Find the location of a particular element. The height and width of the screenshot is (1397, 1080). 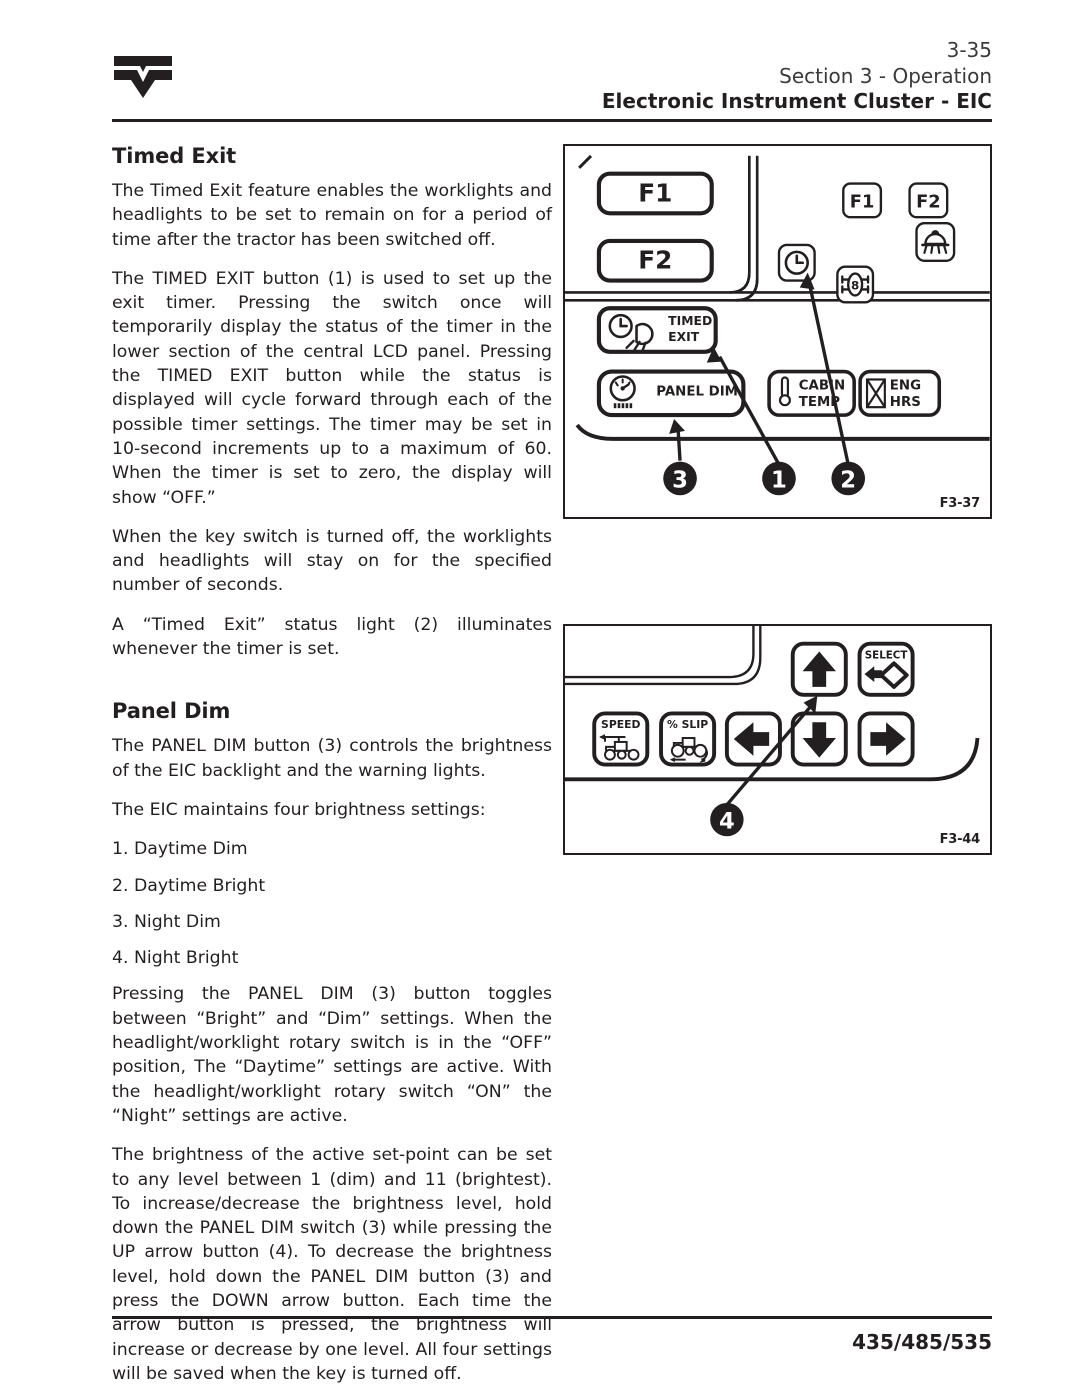

svg-text: CABIN is located at coordinates (822, 385).